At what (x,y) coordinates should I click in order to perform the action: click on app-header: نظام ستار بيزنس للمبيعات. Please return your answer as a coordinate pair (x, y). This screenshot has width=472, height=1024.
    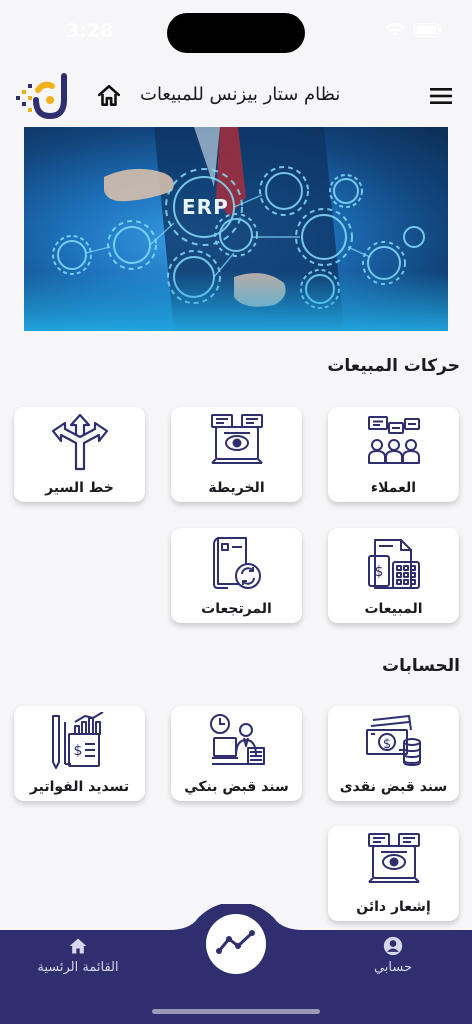
    Looking at the image, I should click on (236, 97).